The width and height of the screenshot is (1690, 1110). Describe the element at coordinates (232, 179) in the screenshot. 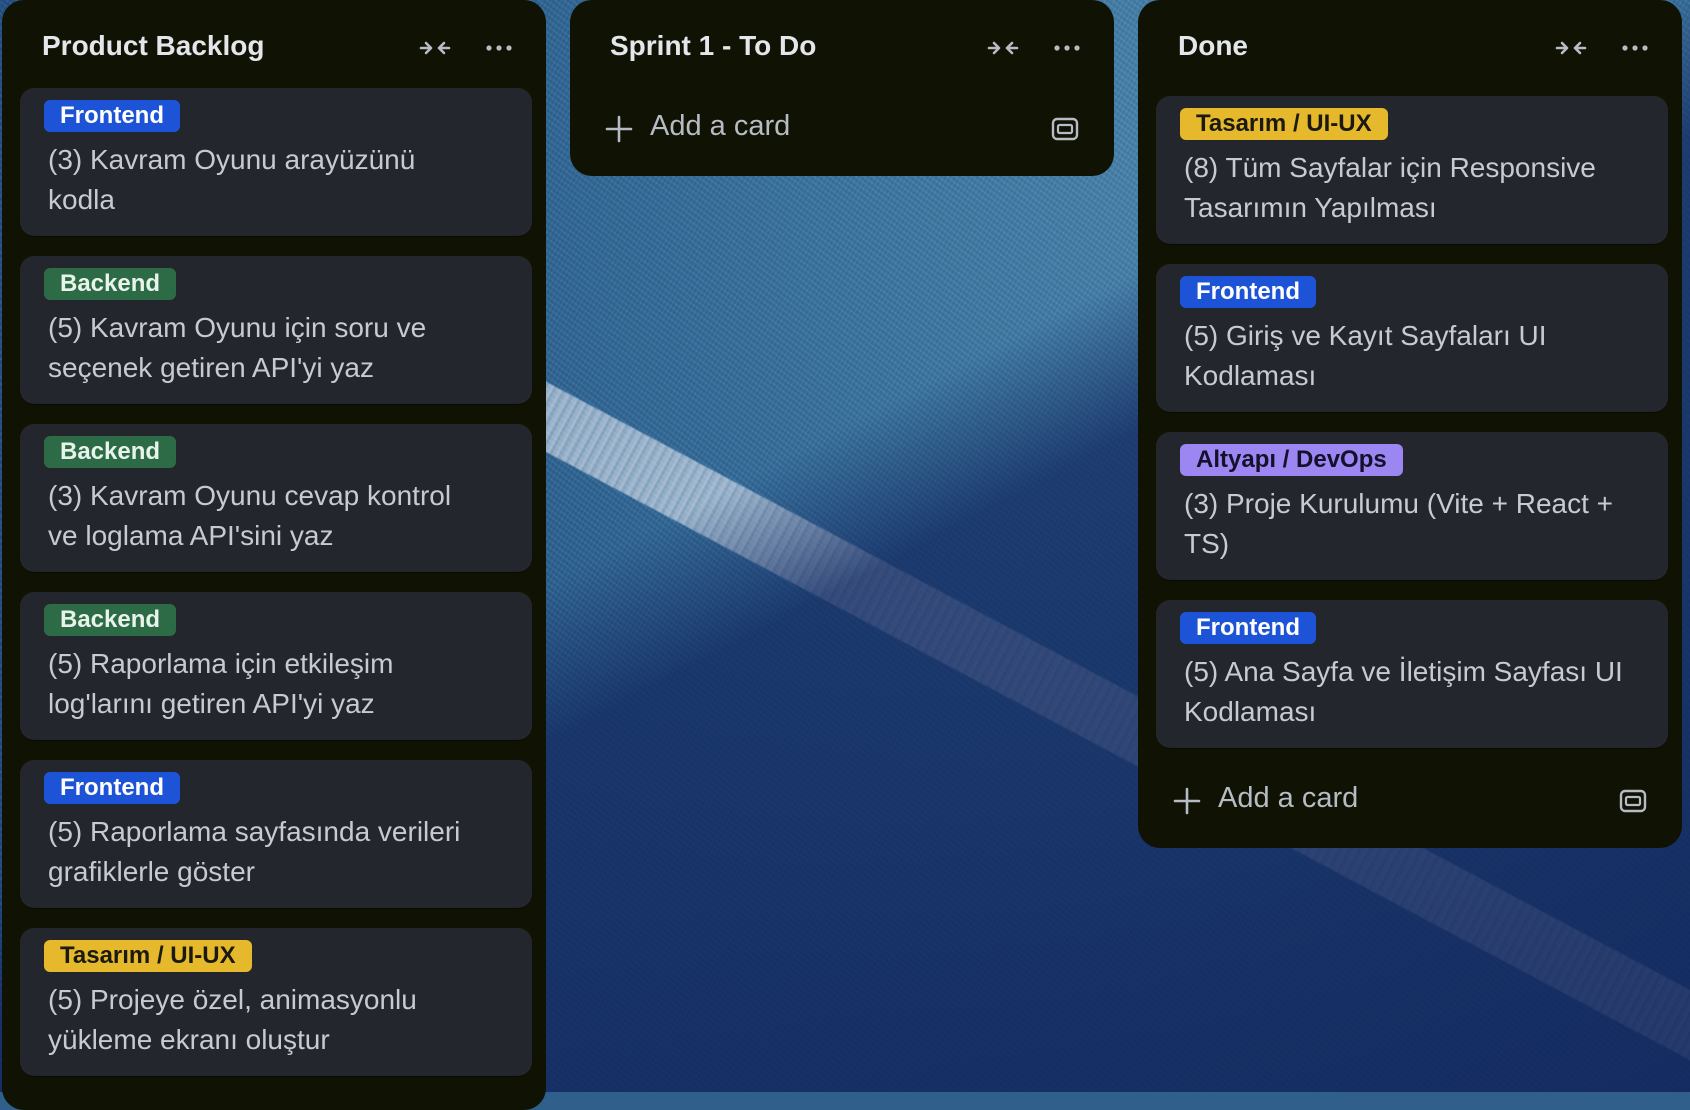

I see `card-title: (3) Kavram Oyunu arayüzünü kodla` at that location.